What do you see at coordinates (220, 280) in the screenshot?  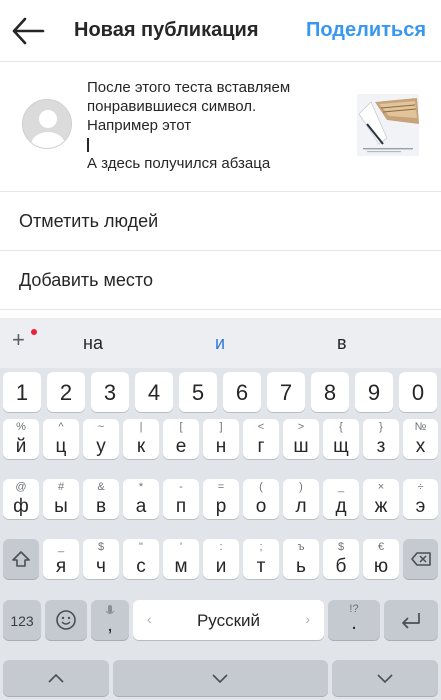 I see `add-location-row: Добавить место` at bounding box center [220, 280].